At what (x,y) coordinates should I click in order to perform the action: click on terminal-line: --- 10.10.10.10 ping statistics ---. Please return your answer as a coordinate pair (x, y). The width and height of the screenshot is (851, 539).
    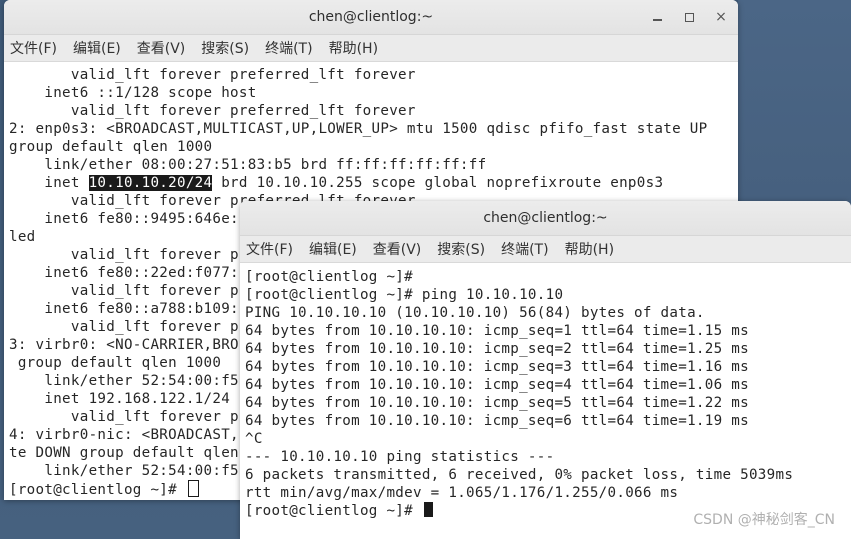
    Looking at the image, I should click on (548, 457).